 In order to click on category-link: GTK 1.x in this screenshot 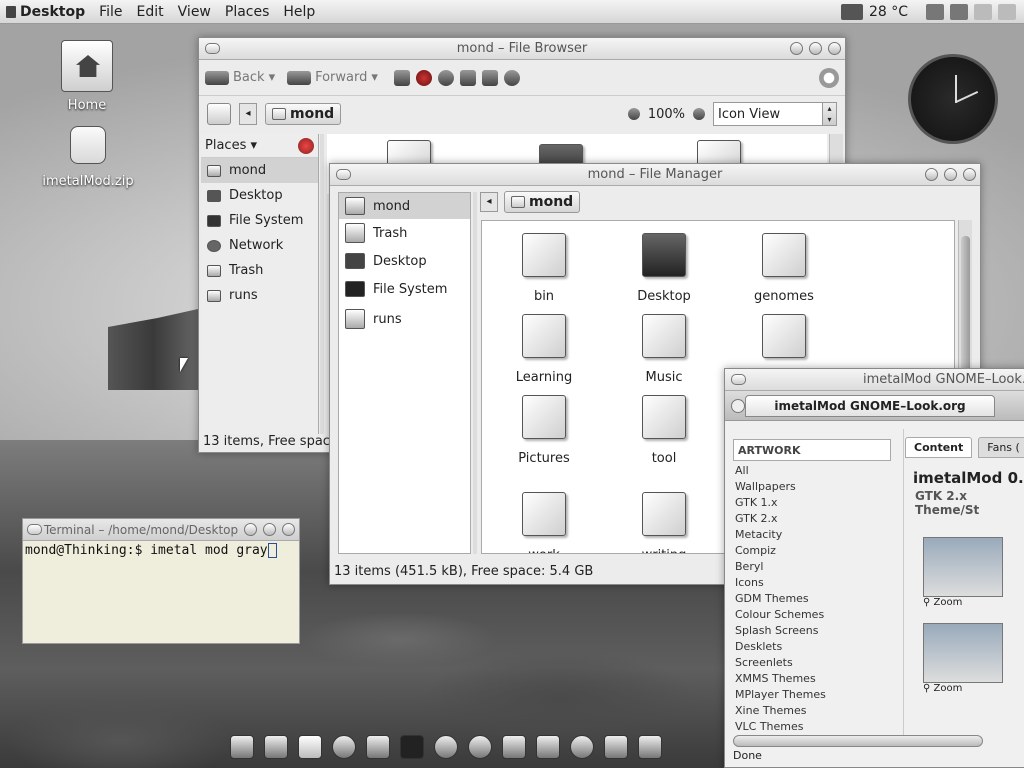, I will do `click(780, 503)`.